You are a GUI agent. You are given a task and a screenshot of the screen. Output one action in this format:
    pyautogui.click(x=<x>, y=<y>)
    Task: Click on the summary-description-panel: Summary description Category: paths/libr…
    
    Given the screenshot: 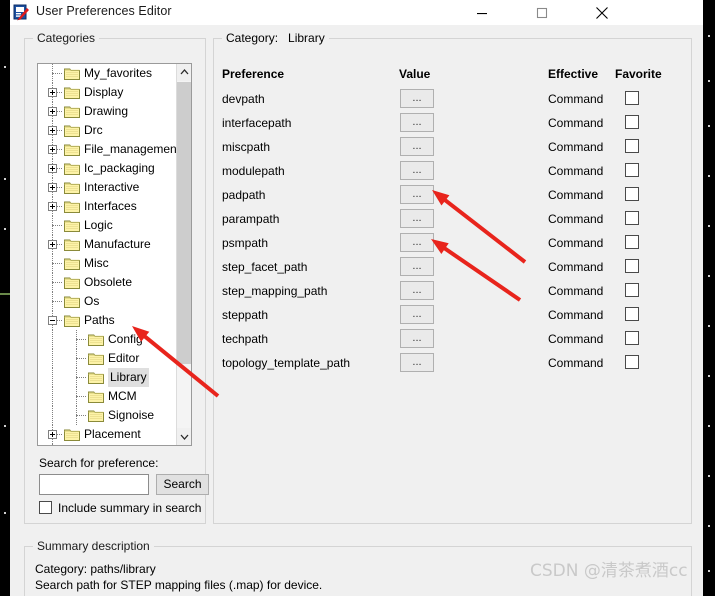 What is the action you would take?
    pyautogui.click(x=358, y=567)
    